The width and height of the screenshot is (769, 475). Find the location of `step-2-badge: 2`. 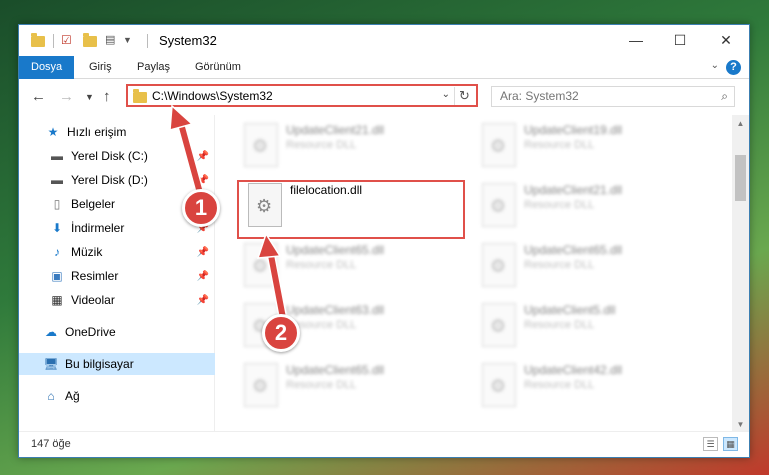

step-2-badge: 2 is located at coordinates (281, 333).